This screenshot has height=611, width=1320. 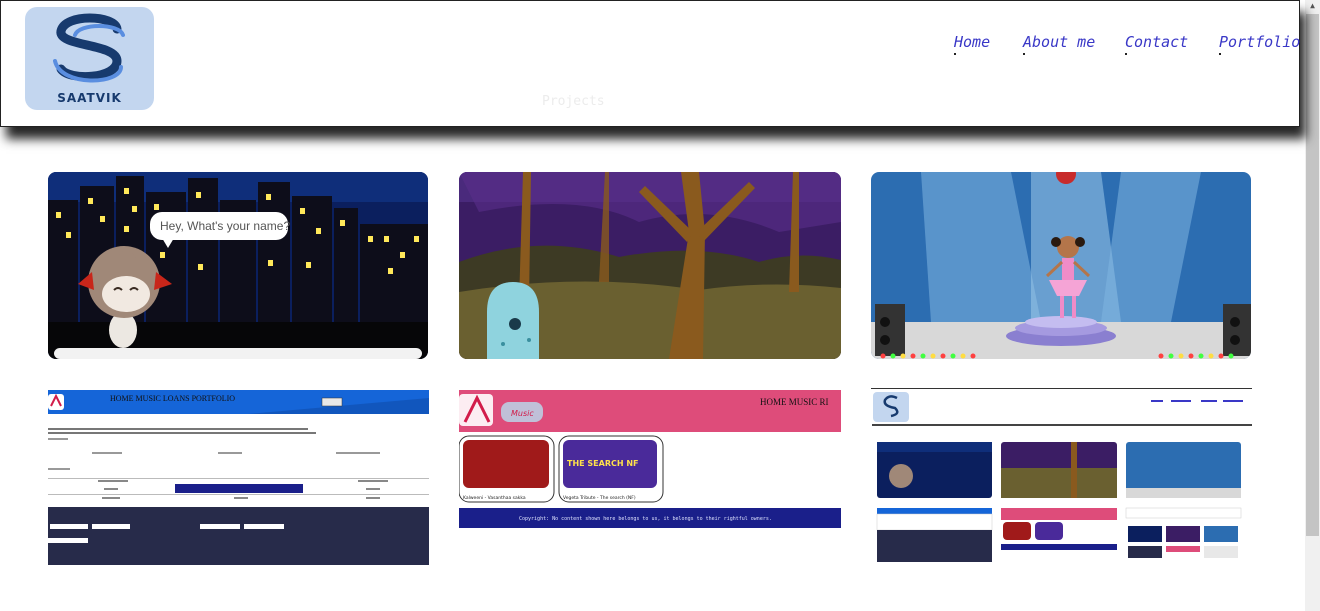 I want to click on speech-text: Hey, What's your name?, so click(x=225, y=226).